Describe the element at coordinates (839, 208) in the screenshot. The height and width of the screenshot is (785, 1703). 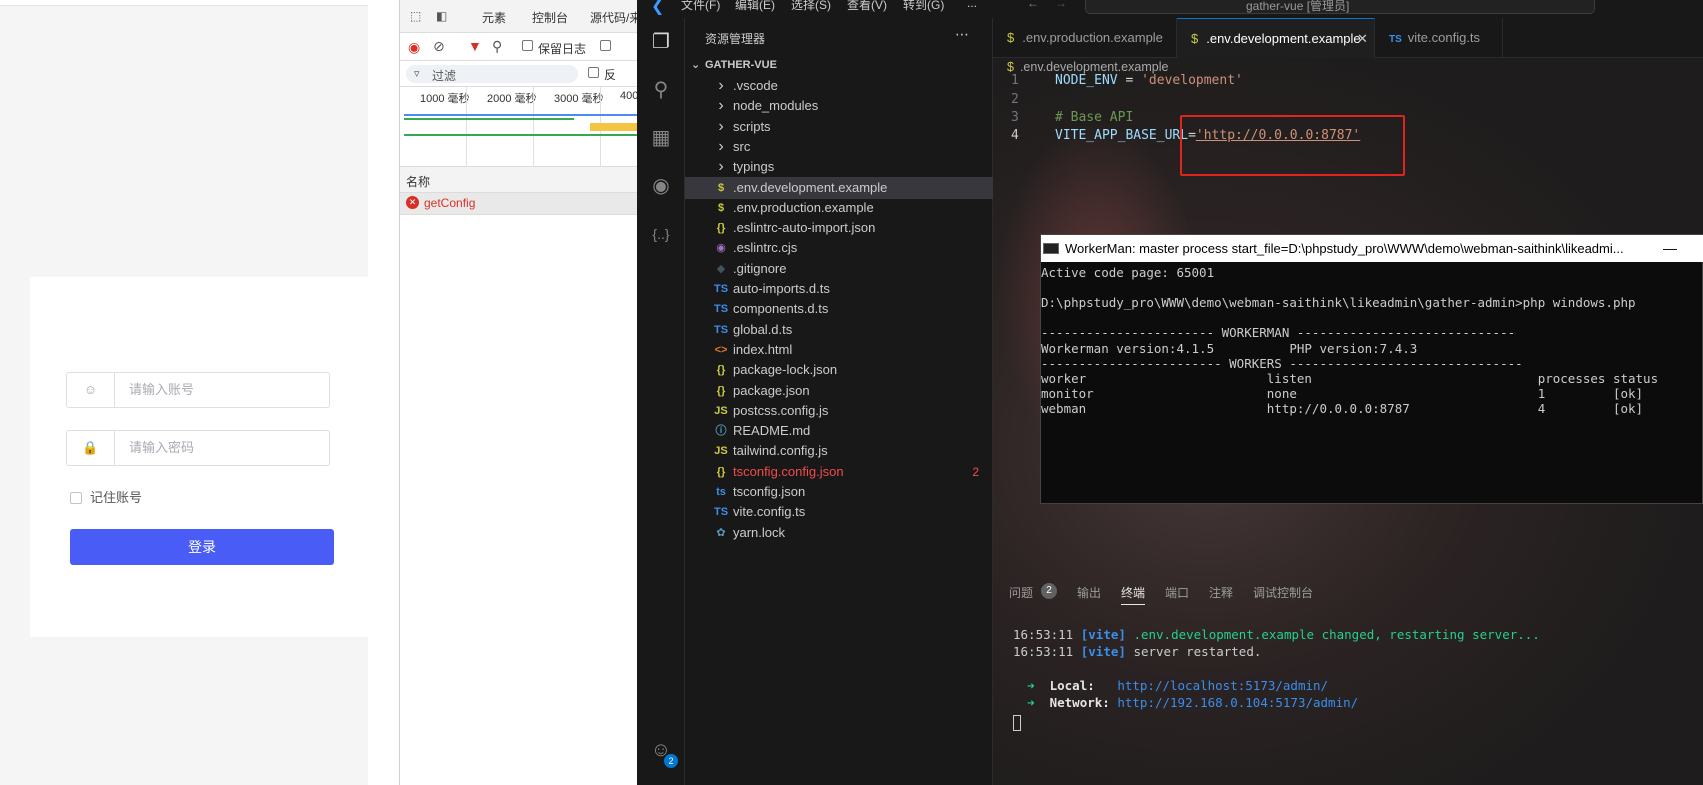
I see `tree-file: $ .env.production.example` at that location.